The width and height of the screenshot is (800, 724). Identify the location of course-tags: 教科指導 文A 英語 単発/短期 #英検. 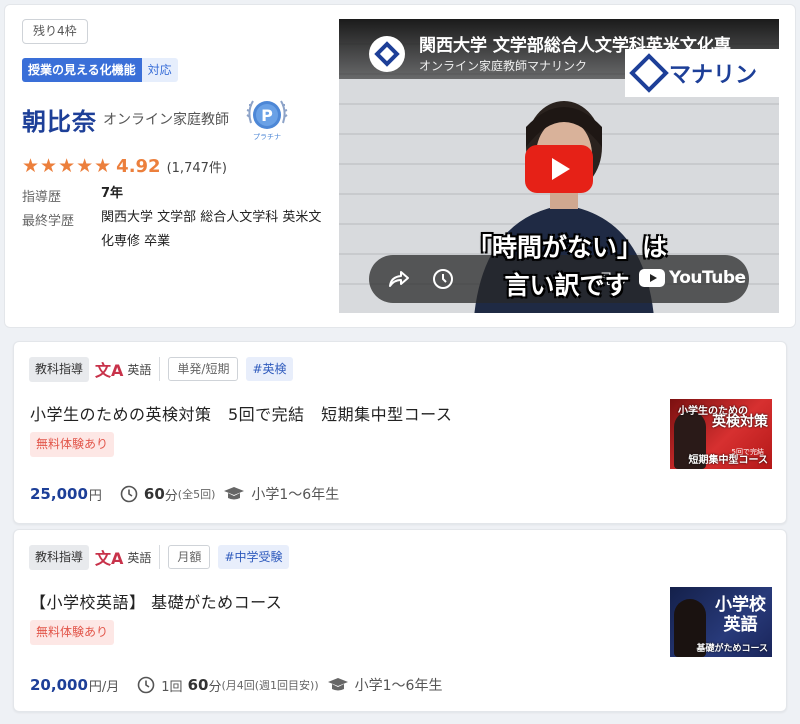
(161, 369).